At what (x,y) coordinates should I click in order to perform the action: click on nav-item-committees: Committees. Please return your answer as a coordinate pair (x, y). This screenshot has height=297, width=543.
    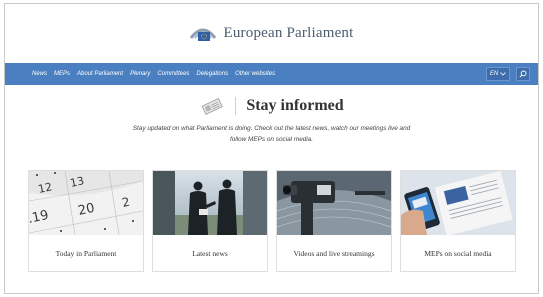
    Looking at the image, I should click on (173, 74).